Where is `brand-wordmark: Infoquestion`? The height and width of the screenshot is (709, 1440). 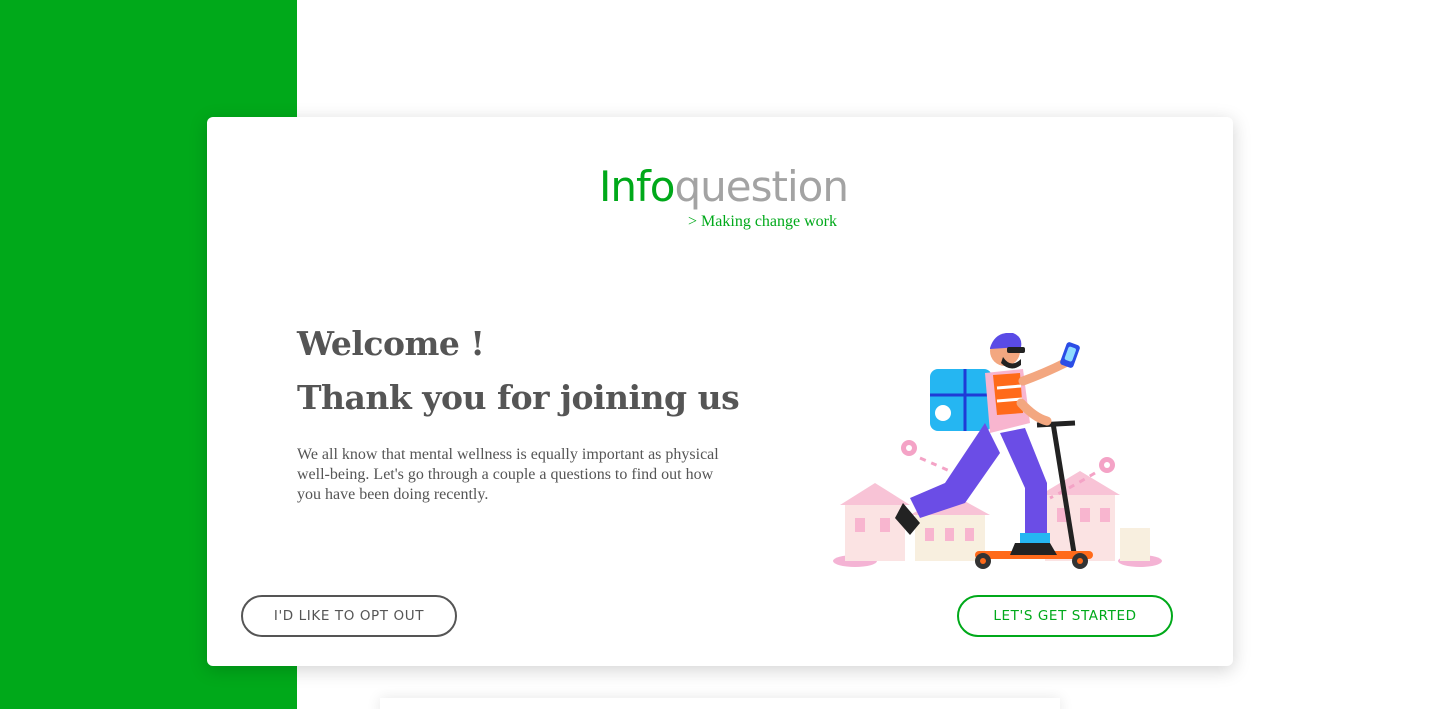 brand-wordmark: Infoquestion is located at coordinates (724, 187).